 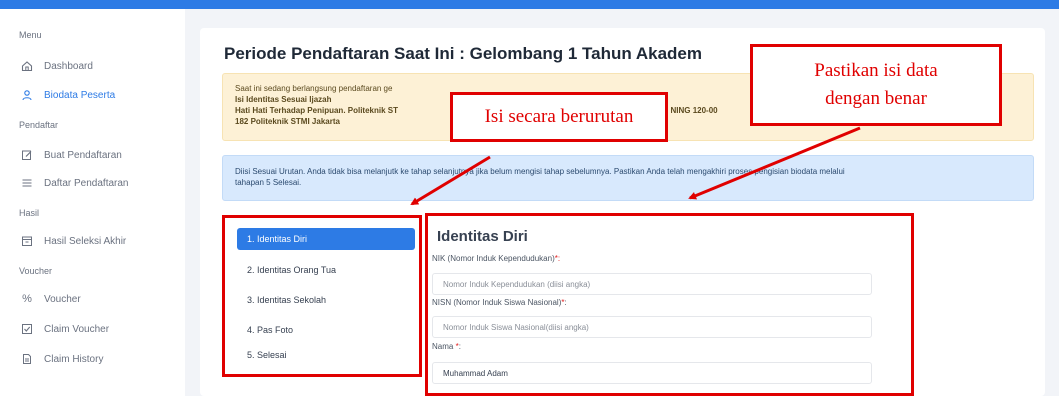 I want to click on callout-line-1: Pastikan isi data, so click(x=876, y=70).